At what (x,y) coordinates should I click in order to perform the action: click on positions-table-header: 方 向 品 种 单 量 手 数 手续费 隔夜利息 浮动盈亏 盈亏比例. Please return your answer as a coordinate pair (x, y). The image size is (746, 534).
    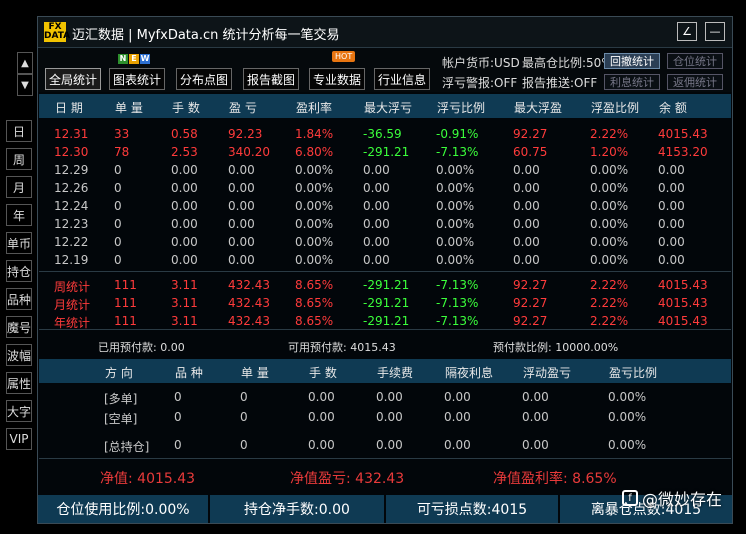
    Looking at the image, I should click on (385, 371).